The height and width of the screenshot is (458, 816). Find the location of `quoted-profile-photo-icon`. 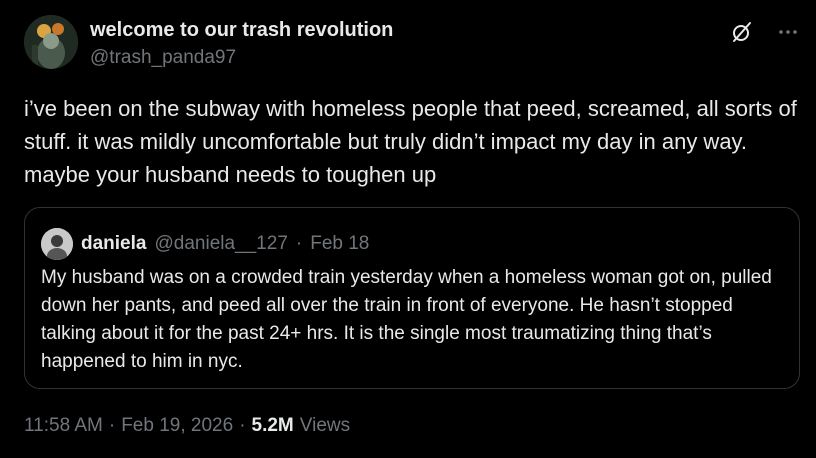

quoted-profile-photo-icon is located at coordinates (57, 244).